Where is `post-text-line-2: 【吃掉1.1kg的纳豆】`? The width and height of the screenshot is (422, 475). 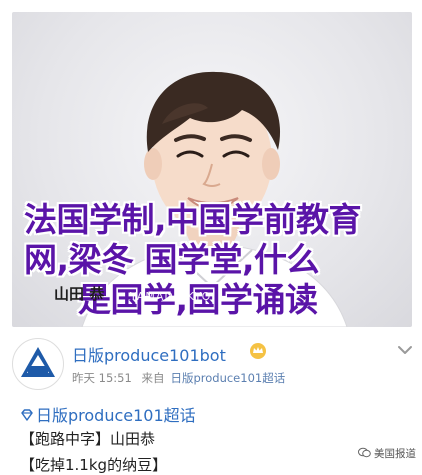 post-text-line-2: 【吃掉1.1kg的纳豆】 is located at coordinates (94, 465).